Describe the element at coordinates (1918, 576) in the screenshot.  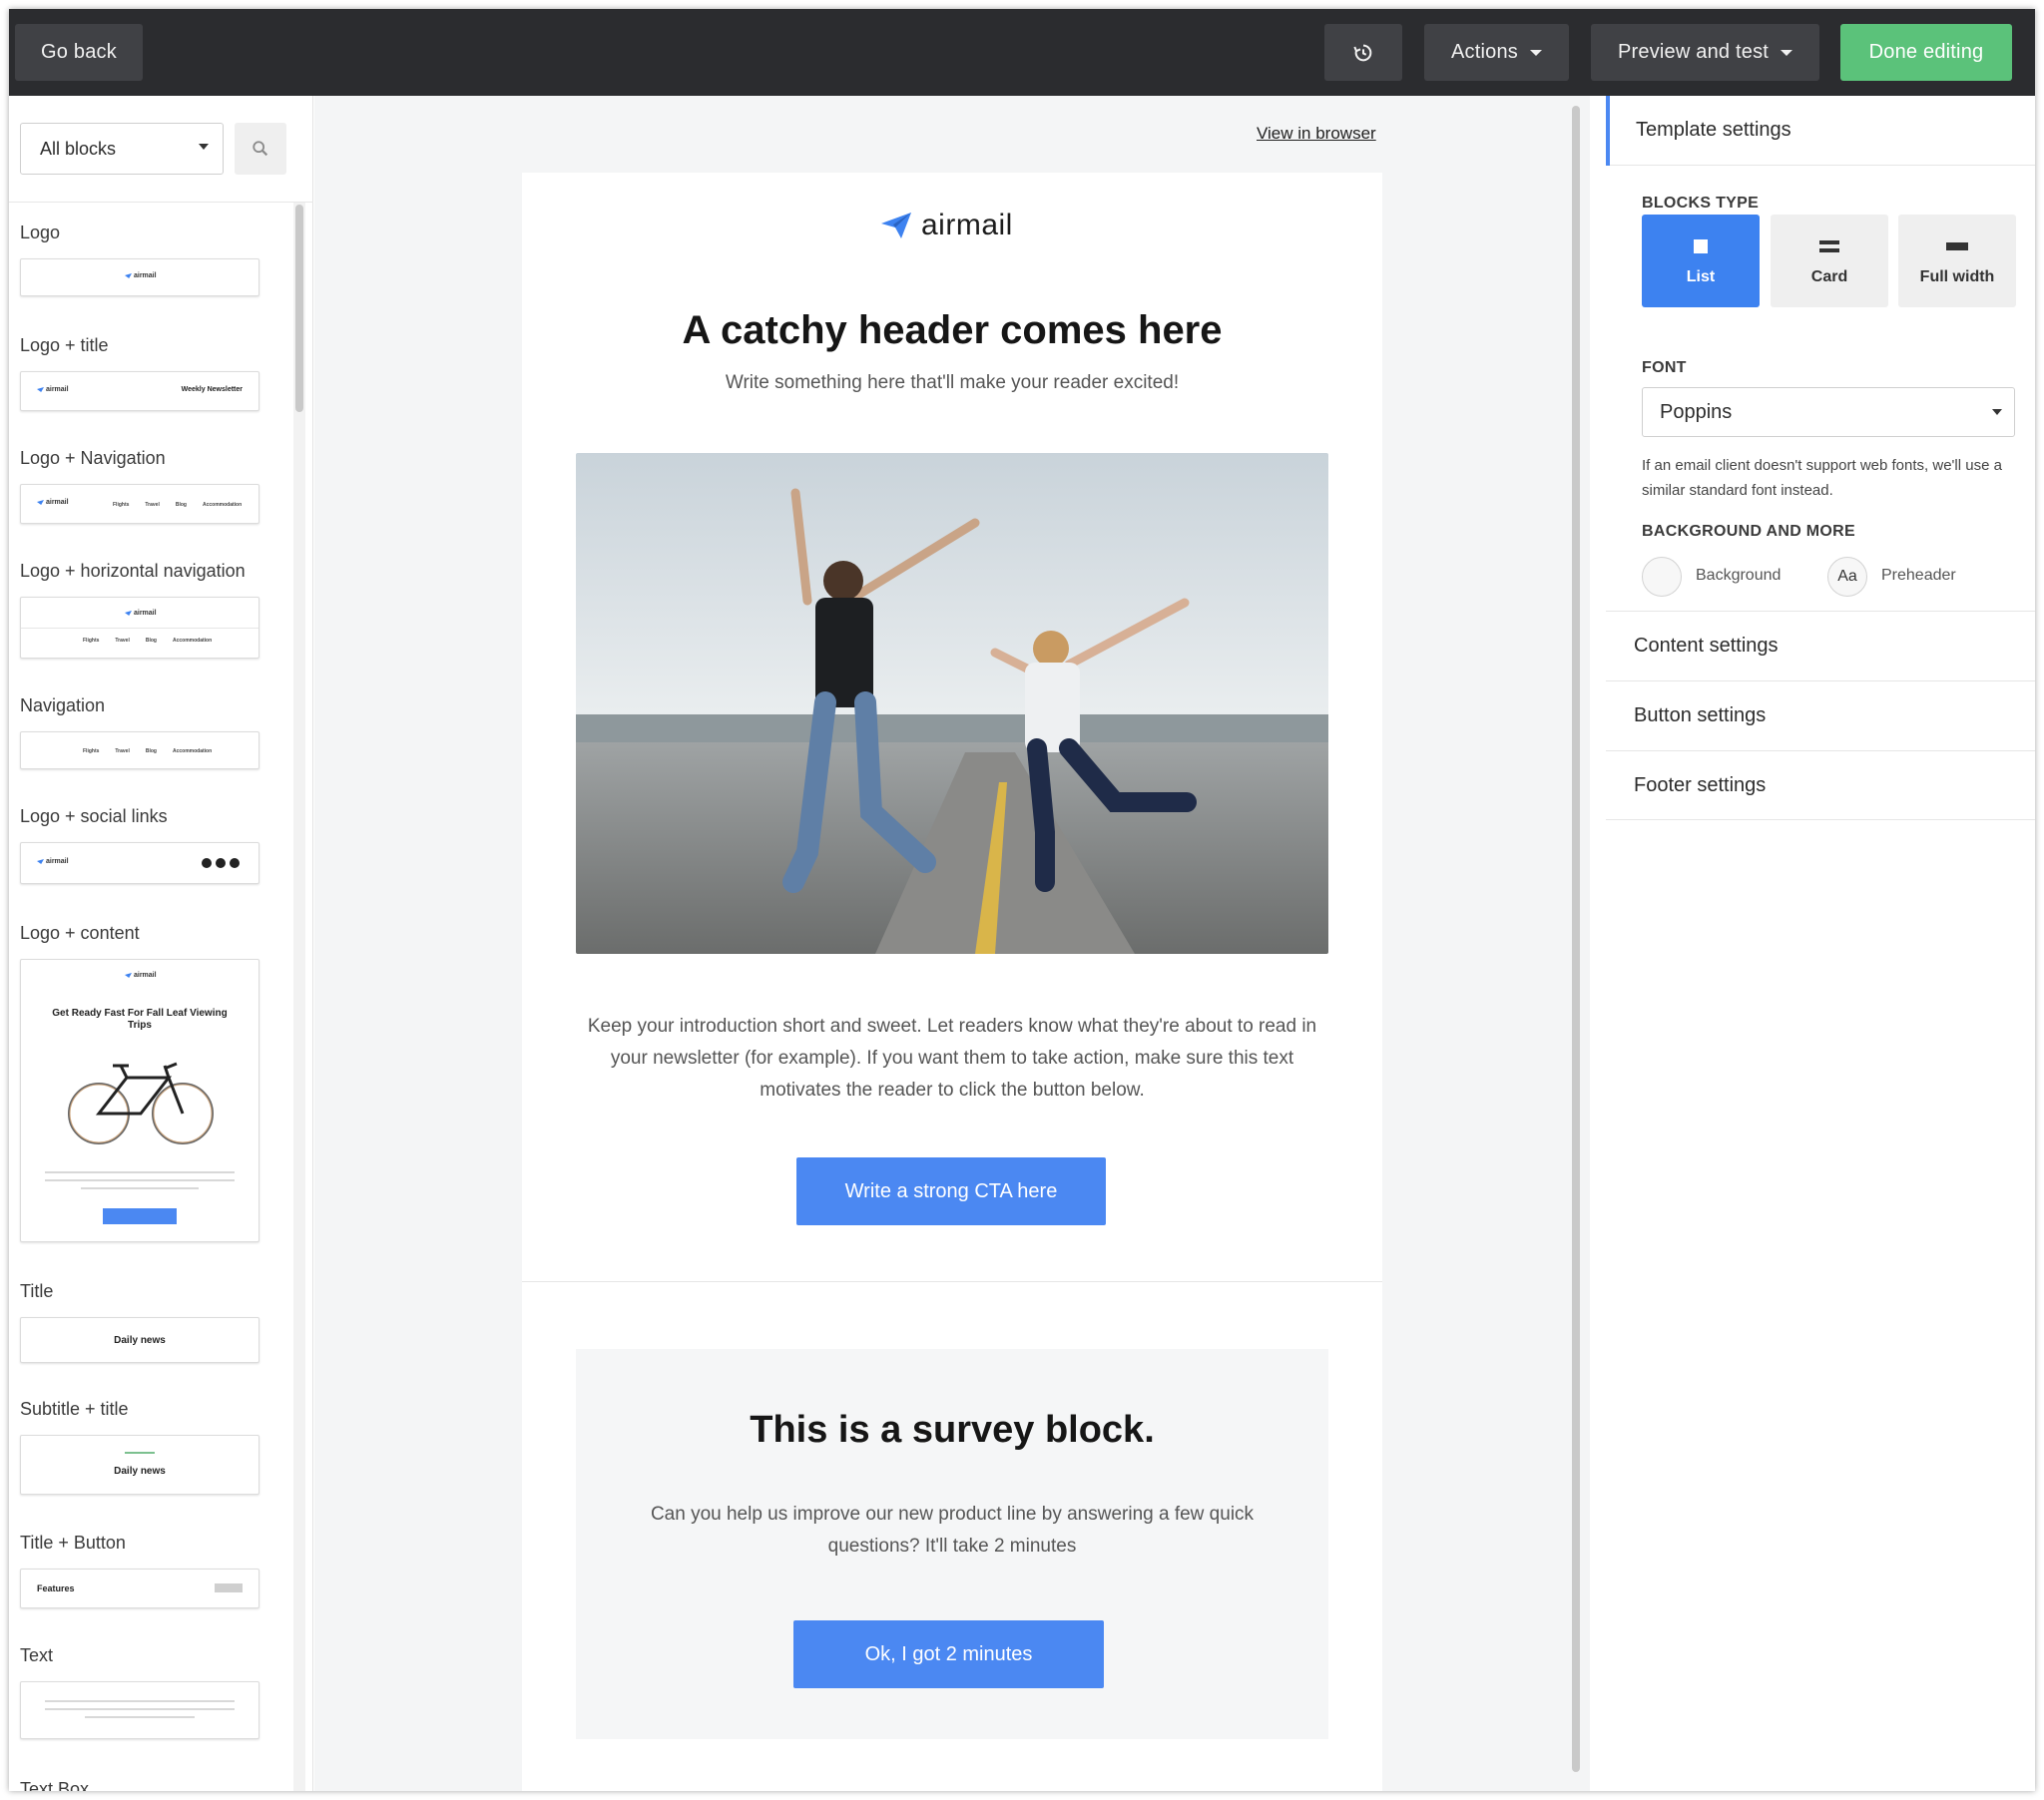
I see `preheader-label: Preheader` at that location.